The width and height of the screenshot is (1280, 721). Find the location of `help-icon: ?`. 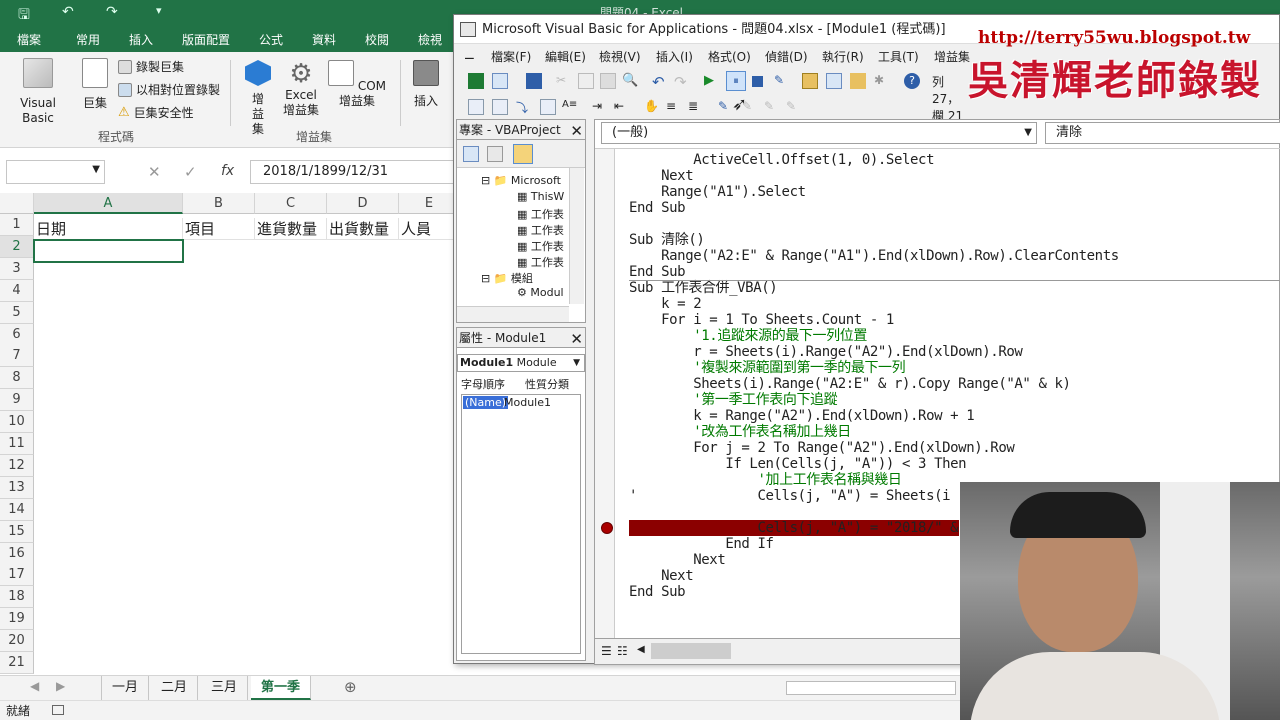

help-icon: ? is located at coordinates (912, 81).